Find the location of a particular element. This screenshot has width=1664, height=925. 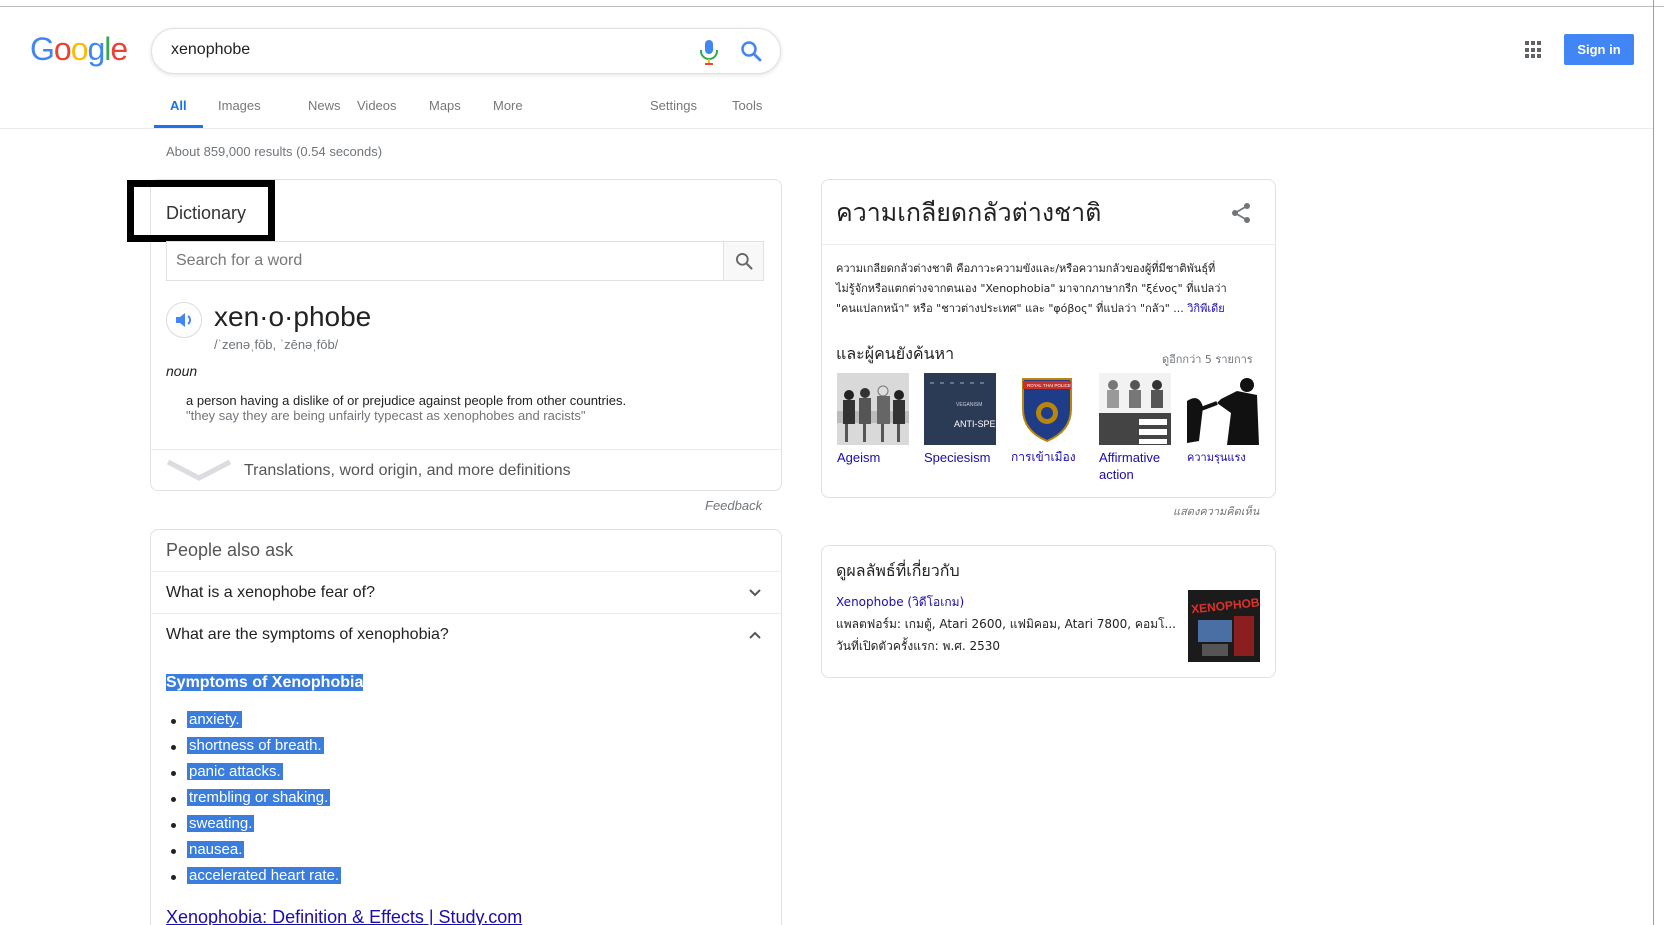

logo-letter: e is located at coordinates (119, 49).